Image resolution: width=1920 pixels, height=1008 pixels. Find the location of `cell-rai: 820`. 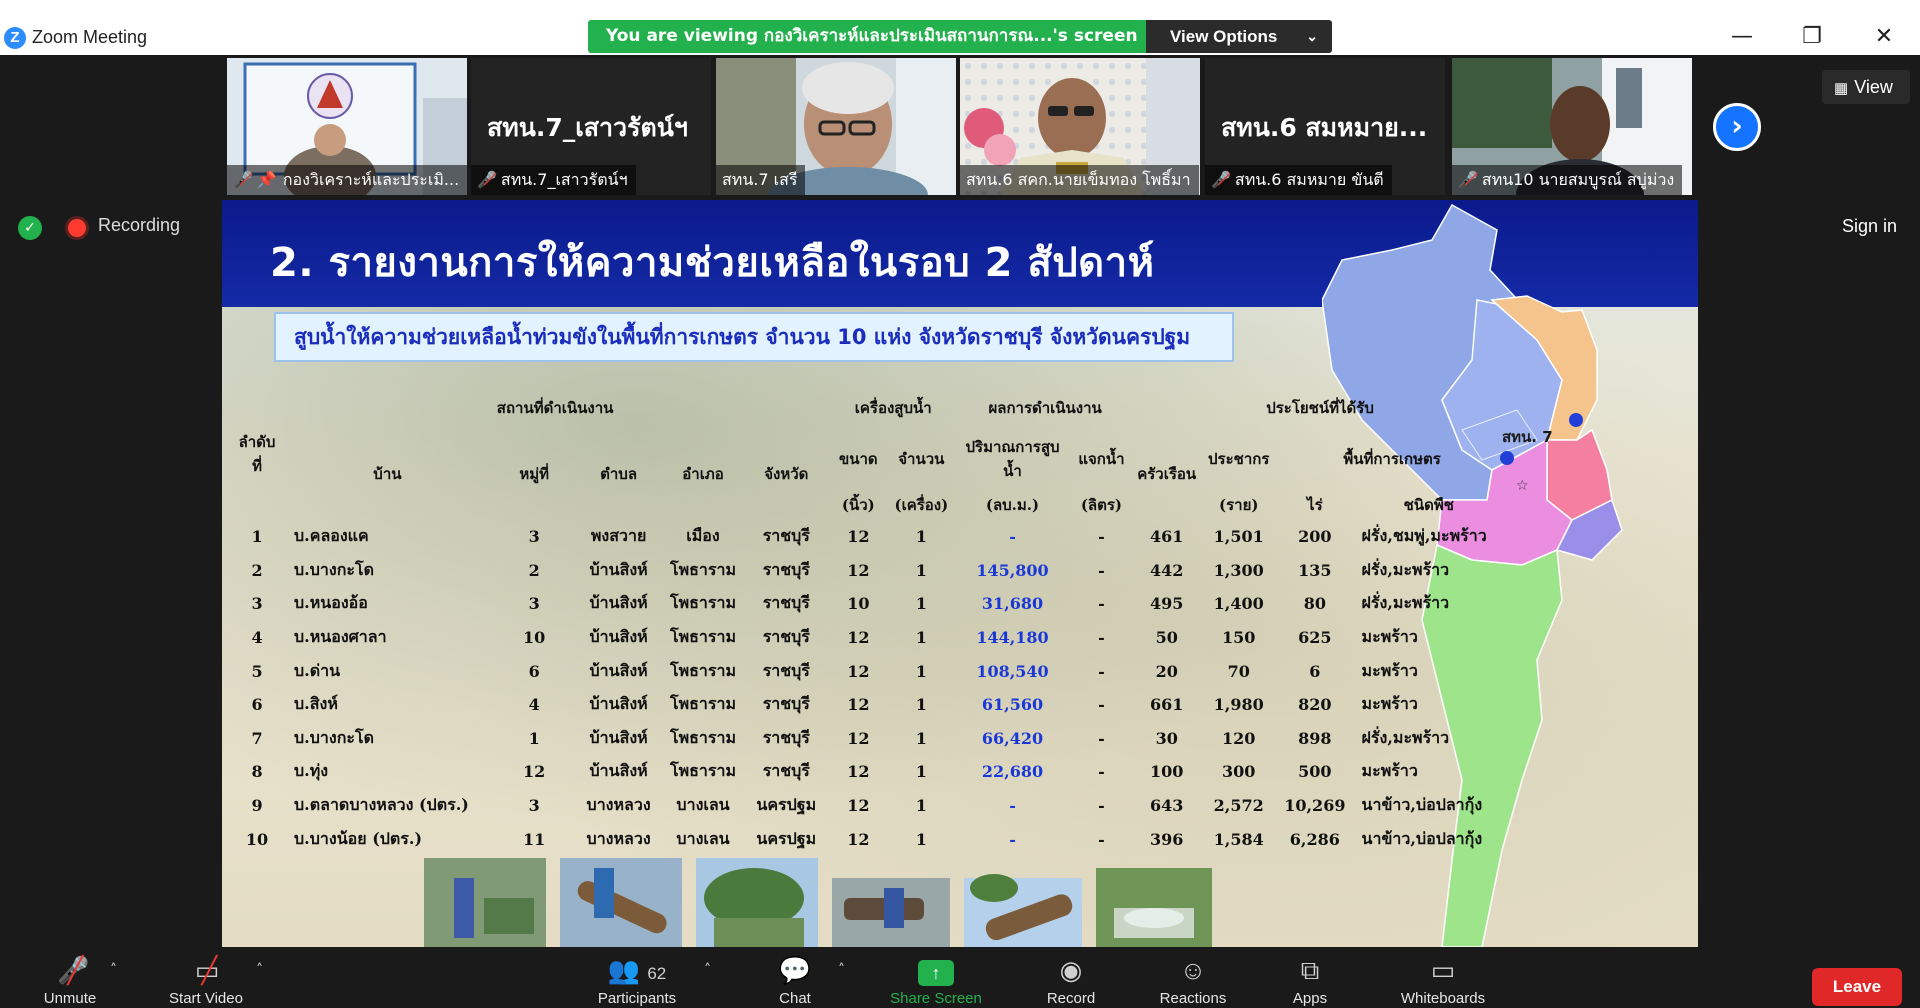

cell-rai: 820 is located at coordinates (1315, 705).